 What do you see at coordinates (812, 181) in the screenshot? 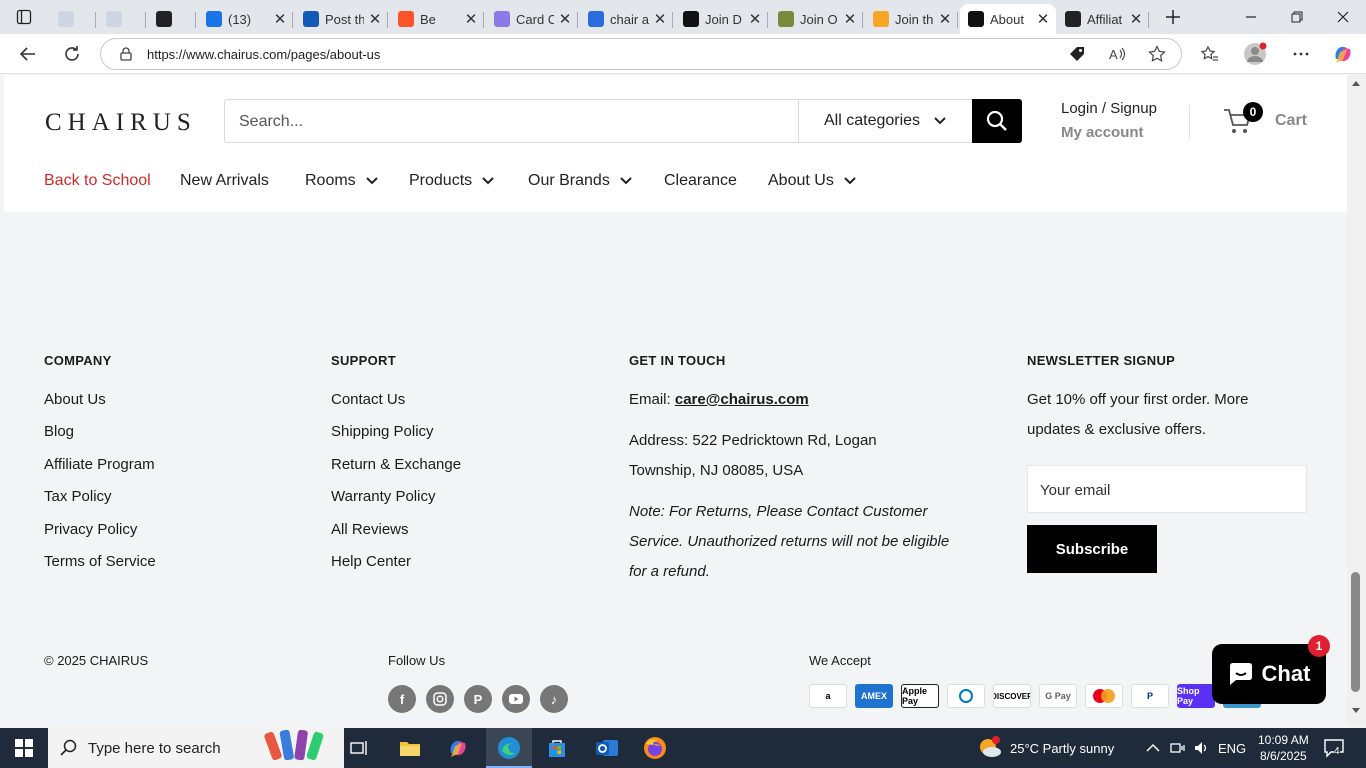
I see `nav-item: About Us` at bounding box center [812, 181].